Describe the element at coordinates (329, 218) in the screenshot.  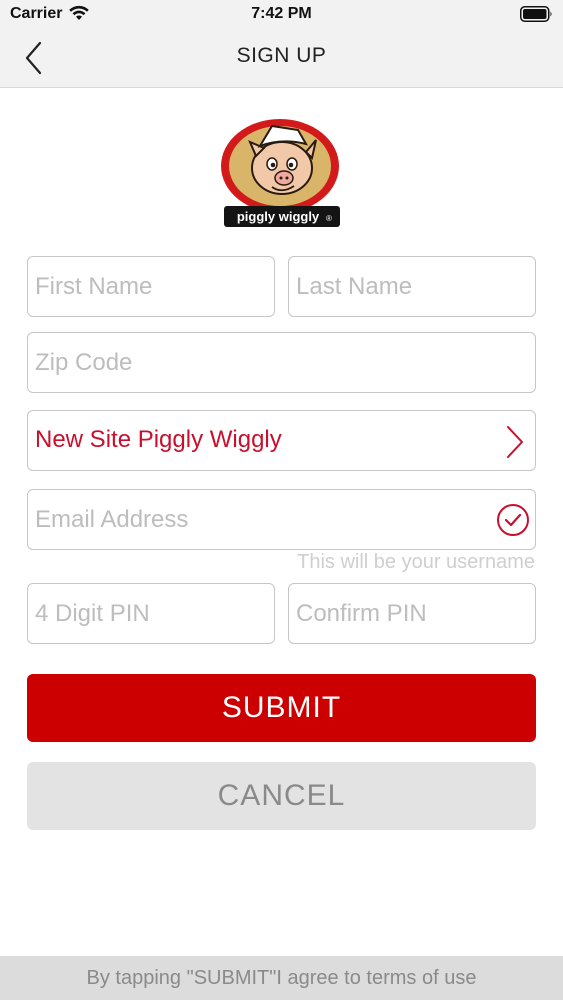
I see `logo-registered-mark: ®` at that location.